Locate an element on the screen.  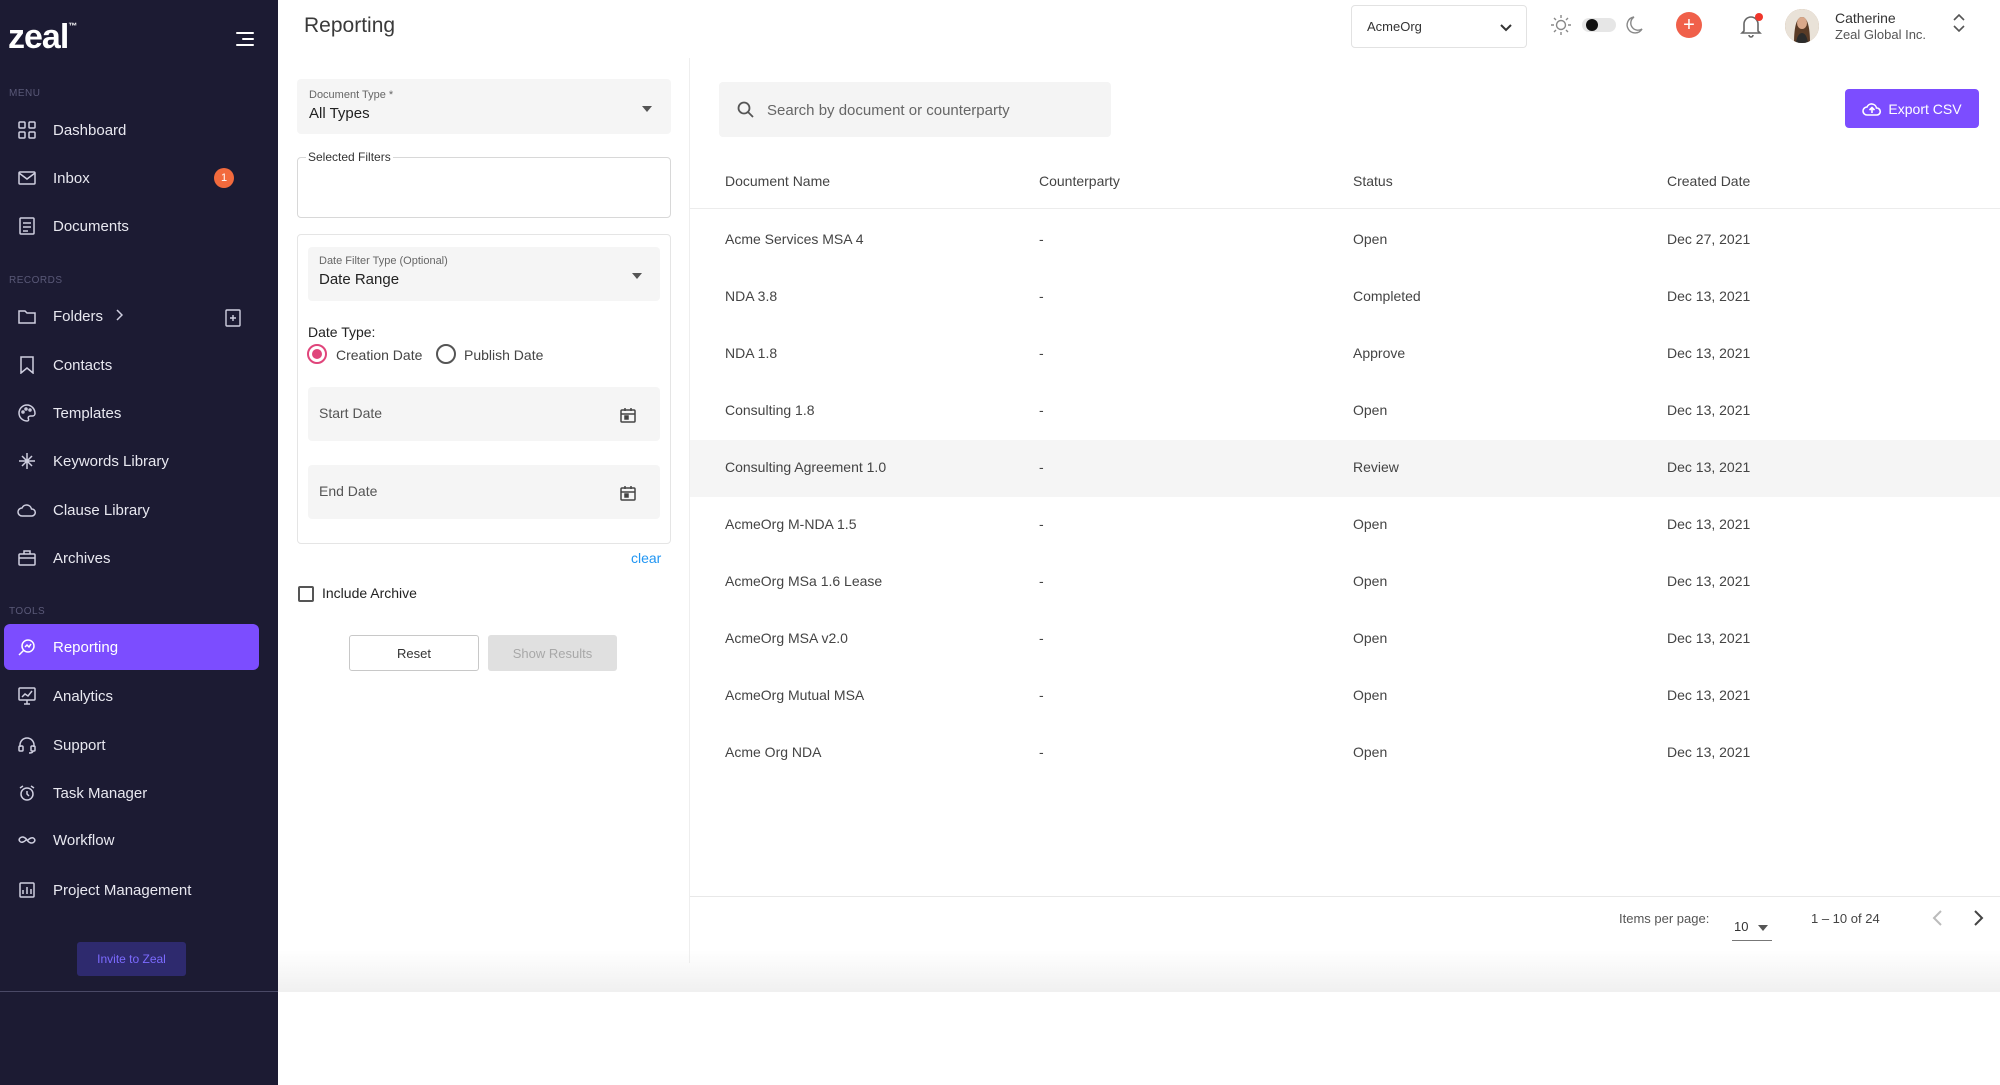
bottom-fade is located at coordinates (1139, 971).